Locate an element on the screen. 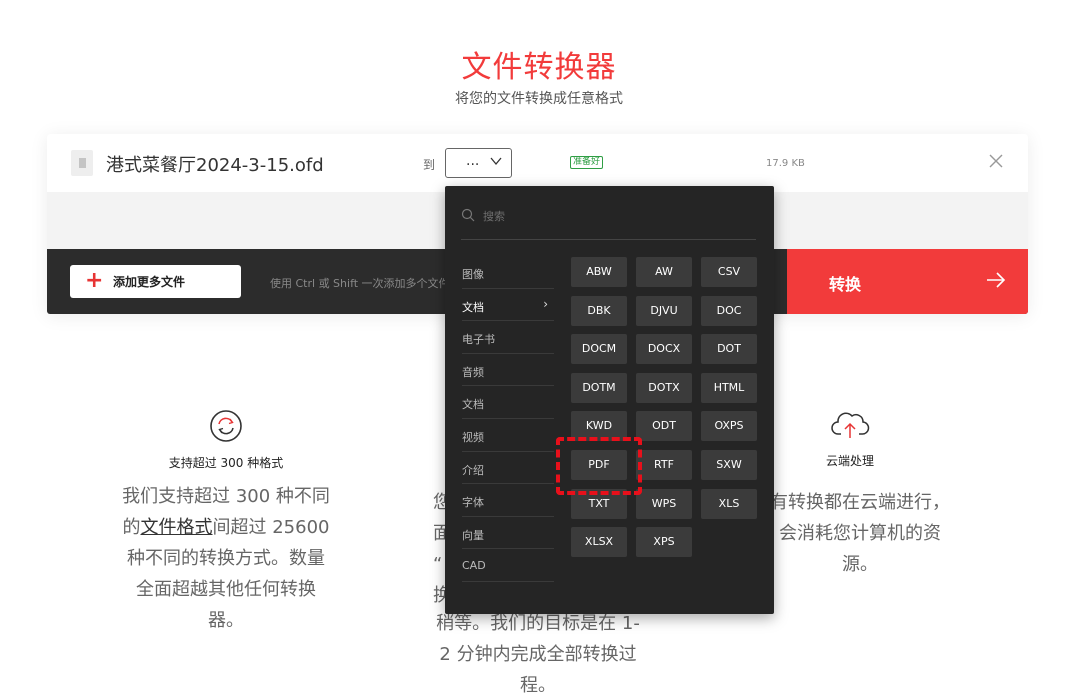 The width and height of the screenshot is (1078, 700). category-list: 图像 文档 › 电子书 音频 文档 视频 介绍 字体 向量 CAD is located at coordinates (508, 419).